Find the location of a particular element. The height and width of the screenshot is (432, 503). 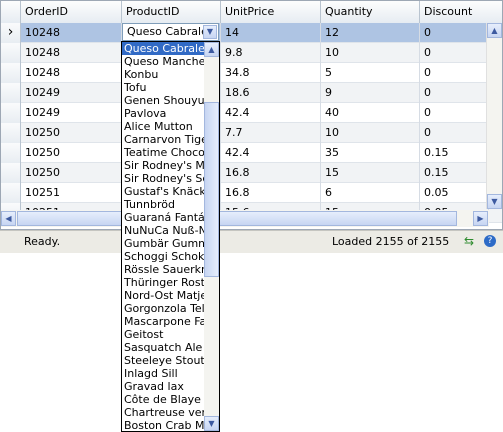

dropdown-scroll-thumb is located at coordinates (211, 189).